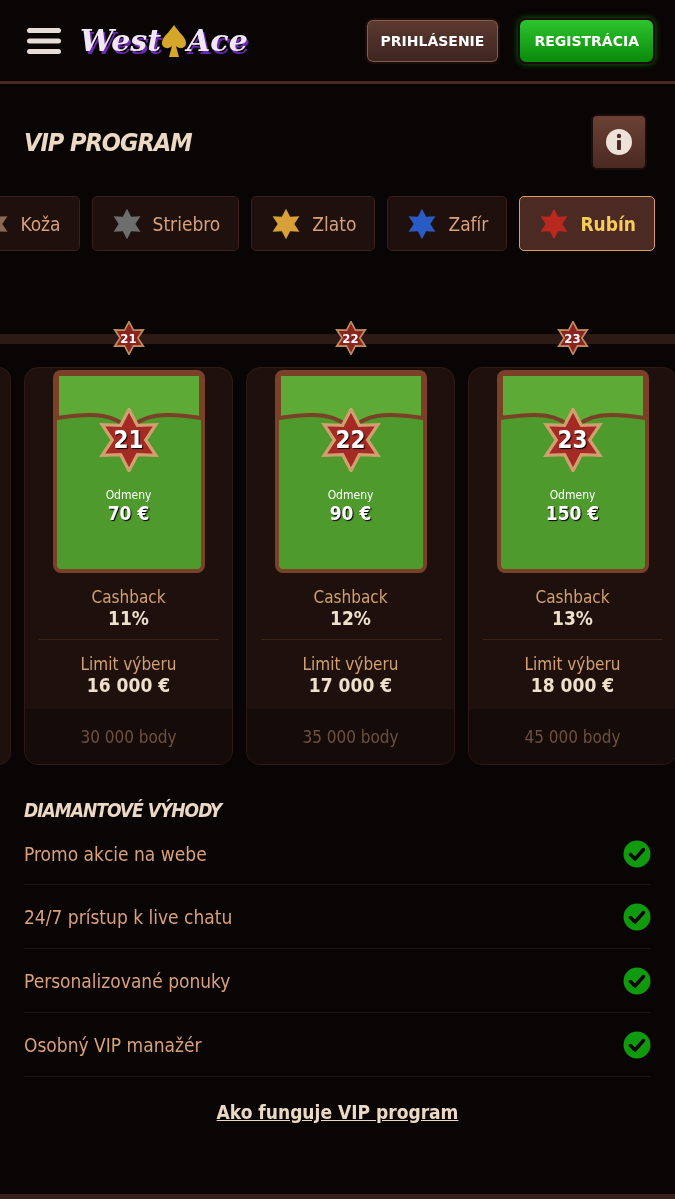 The image size is (675, 1199). What do you see at coordinates (128, 736) in the screenshot?
I see `points-text: 30 000 body` at bounding box center [128, 736].